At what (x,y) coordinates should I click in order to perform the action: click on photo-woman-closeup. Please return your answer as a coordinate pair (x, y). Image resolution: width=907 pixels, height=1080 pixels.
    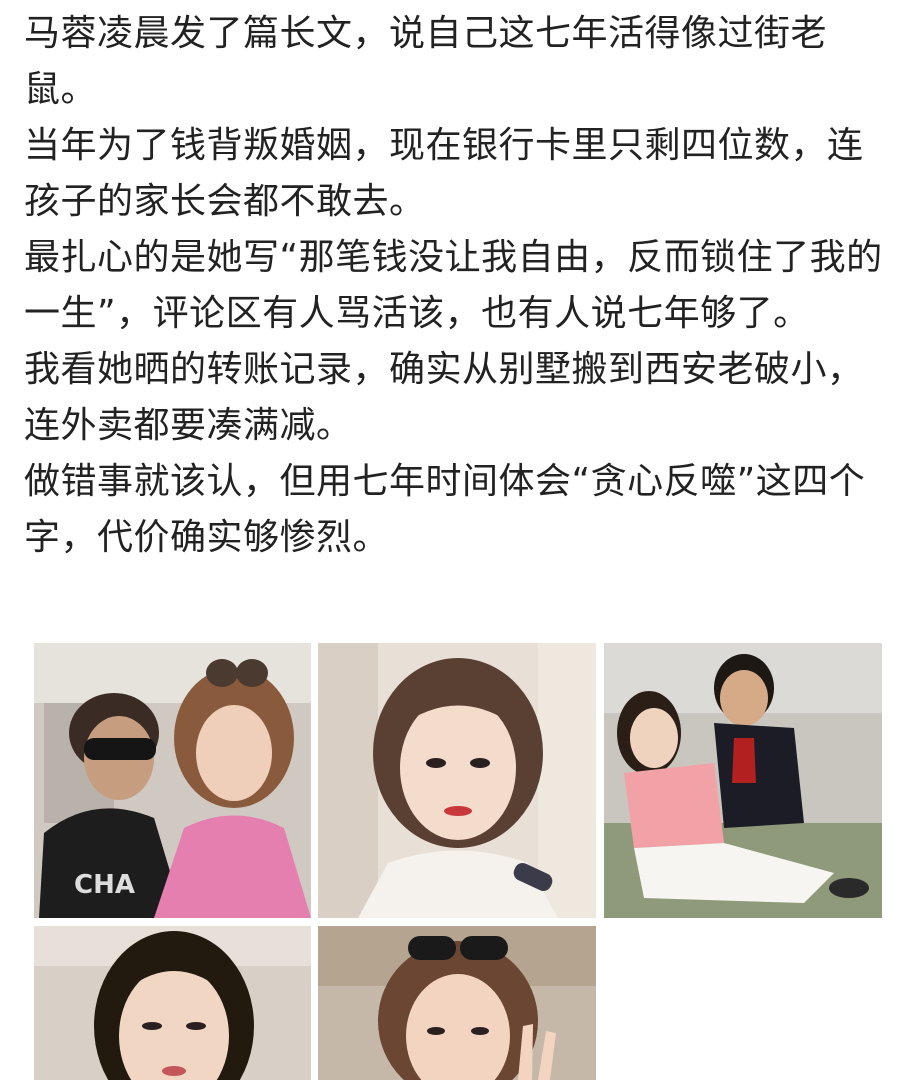
    Looking at the image, I should click on (172, 1003).